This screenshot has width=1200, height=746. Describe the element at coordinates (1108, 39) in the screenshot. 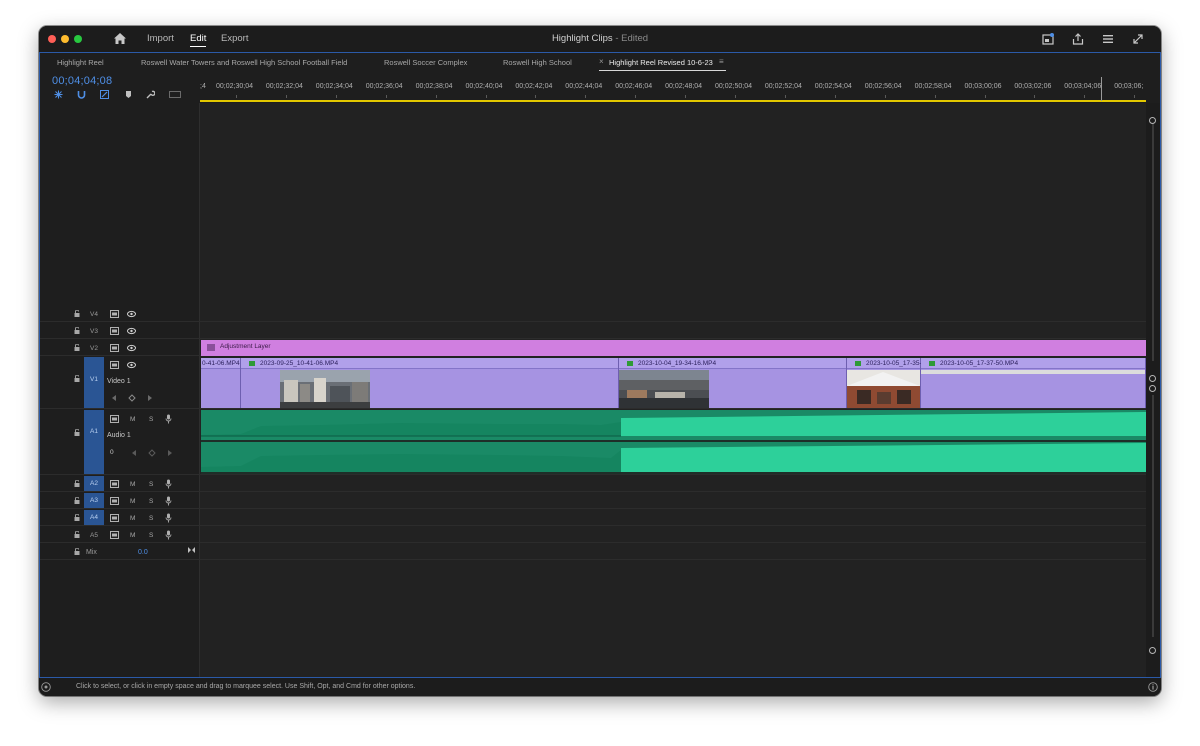

I see `workspaces-icon` at that location.